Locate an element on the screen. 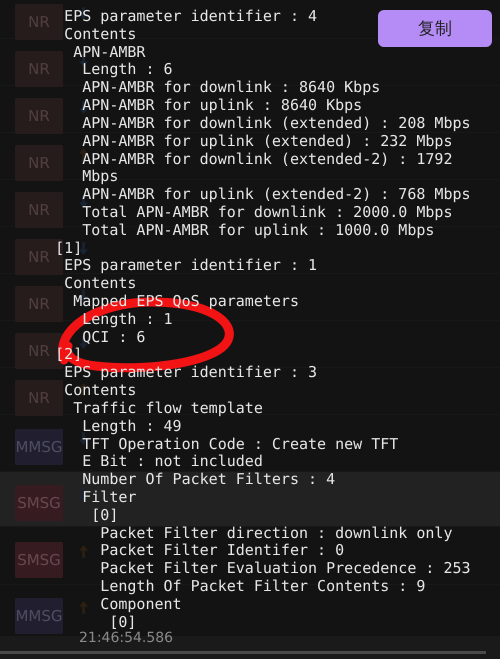  tree-line: Packet Filter Evaluation Precedence : 253 is located at coordinates (285, 569).